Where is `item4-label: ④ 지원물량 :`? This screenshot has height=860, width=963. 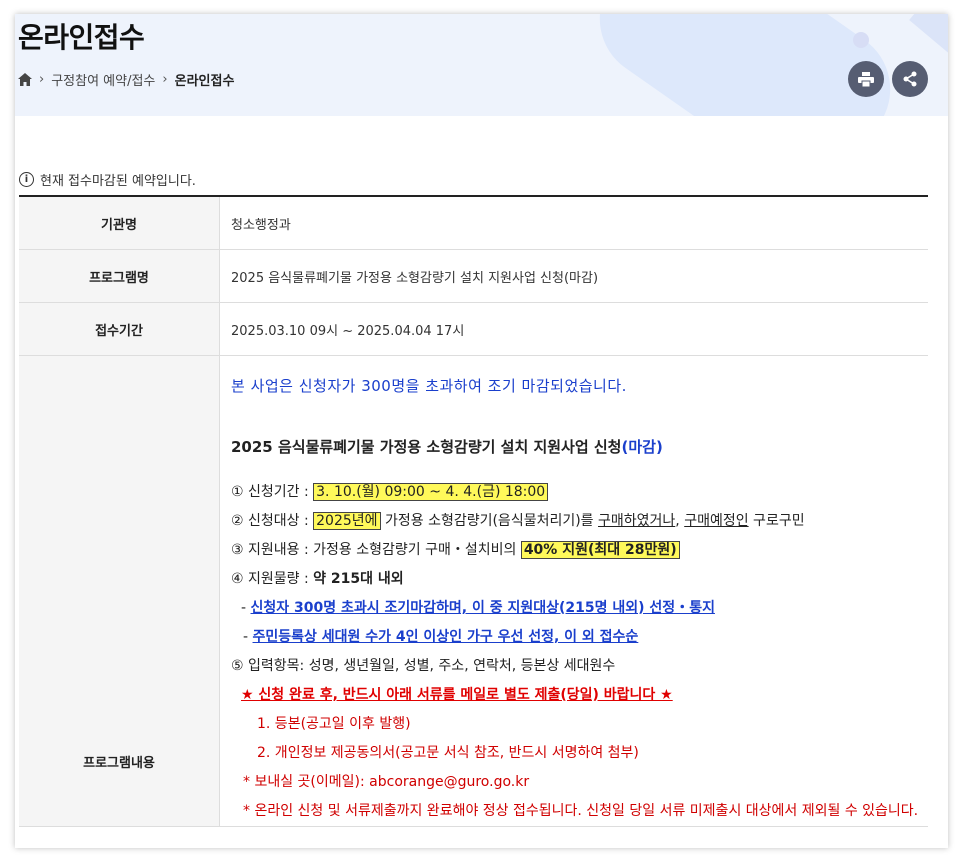
item4-label: ④ 지원물량 : is located at coordinates (272, 579).